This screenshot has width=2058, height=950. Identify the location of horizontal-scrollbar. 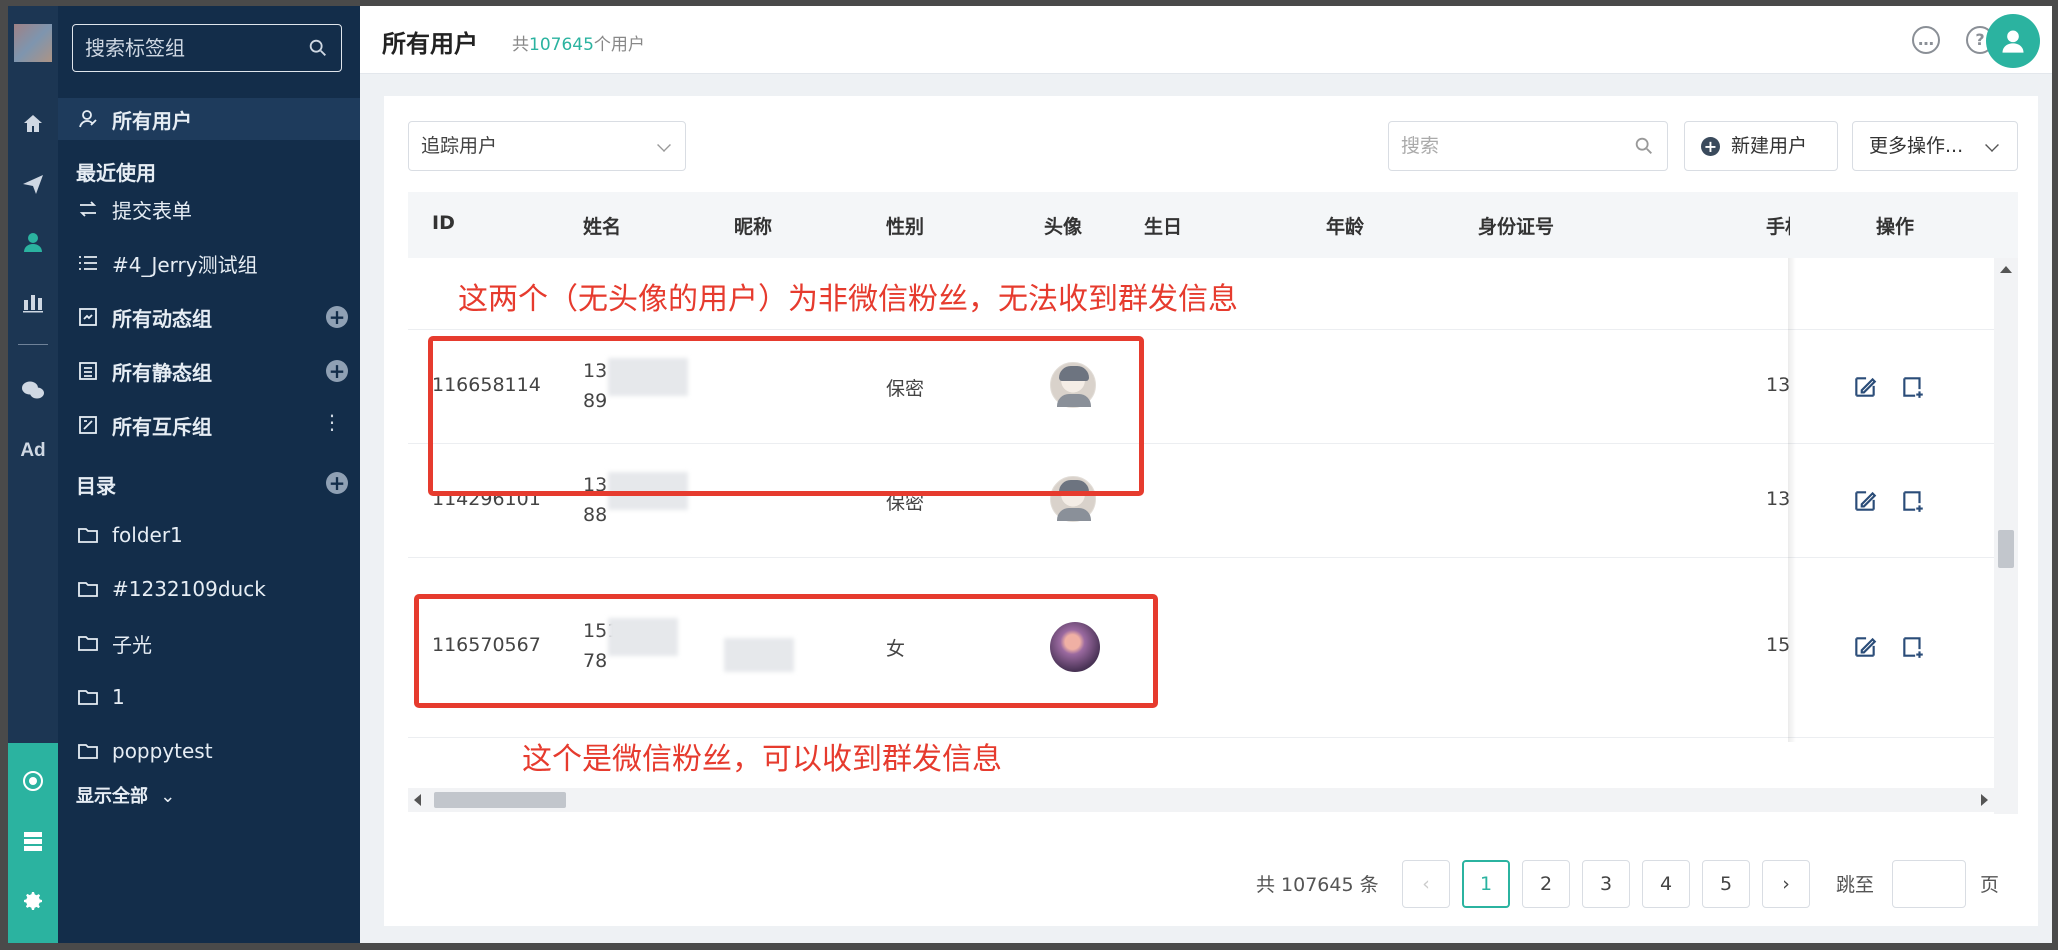
(1201, 800).